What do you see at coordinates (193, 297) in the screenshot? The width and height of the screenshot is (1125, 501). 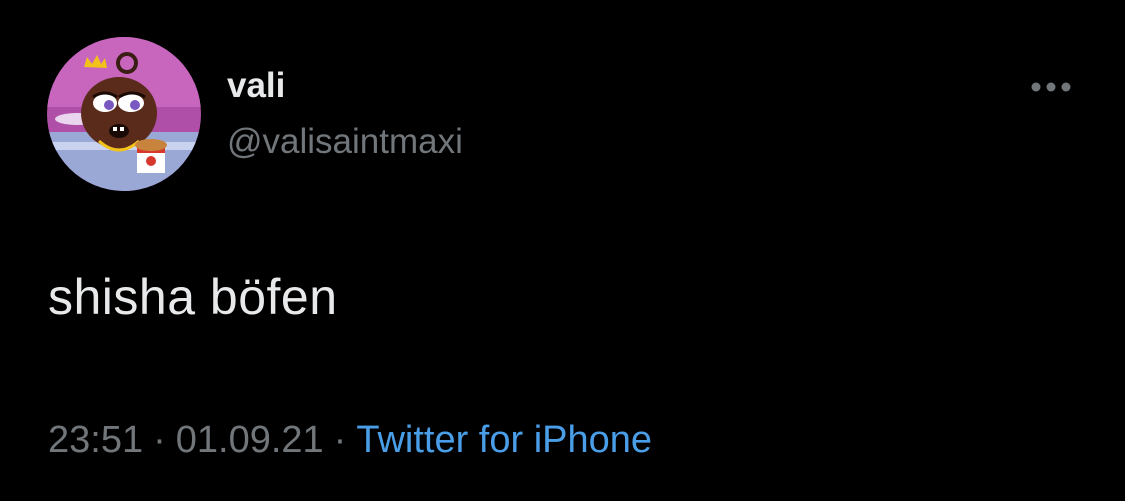 I see `tweet-text: shisha böfen` at bounding box center [193, 297].